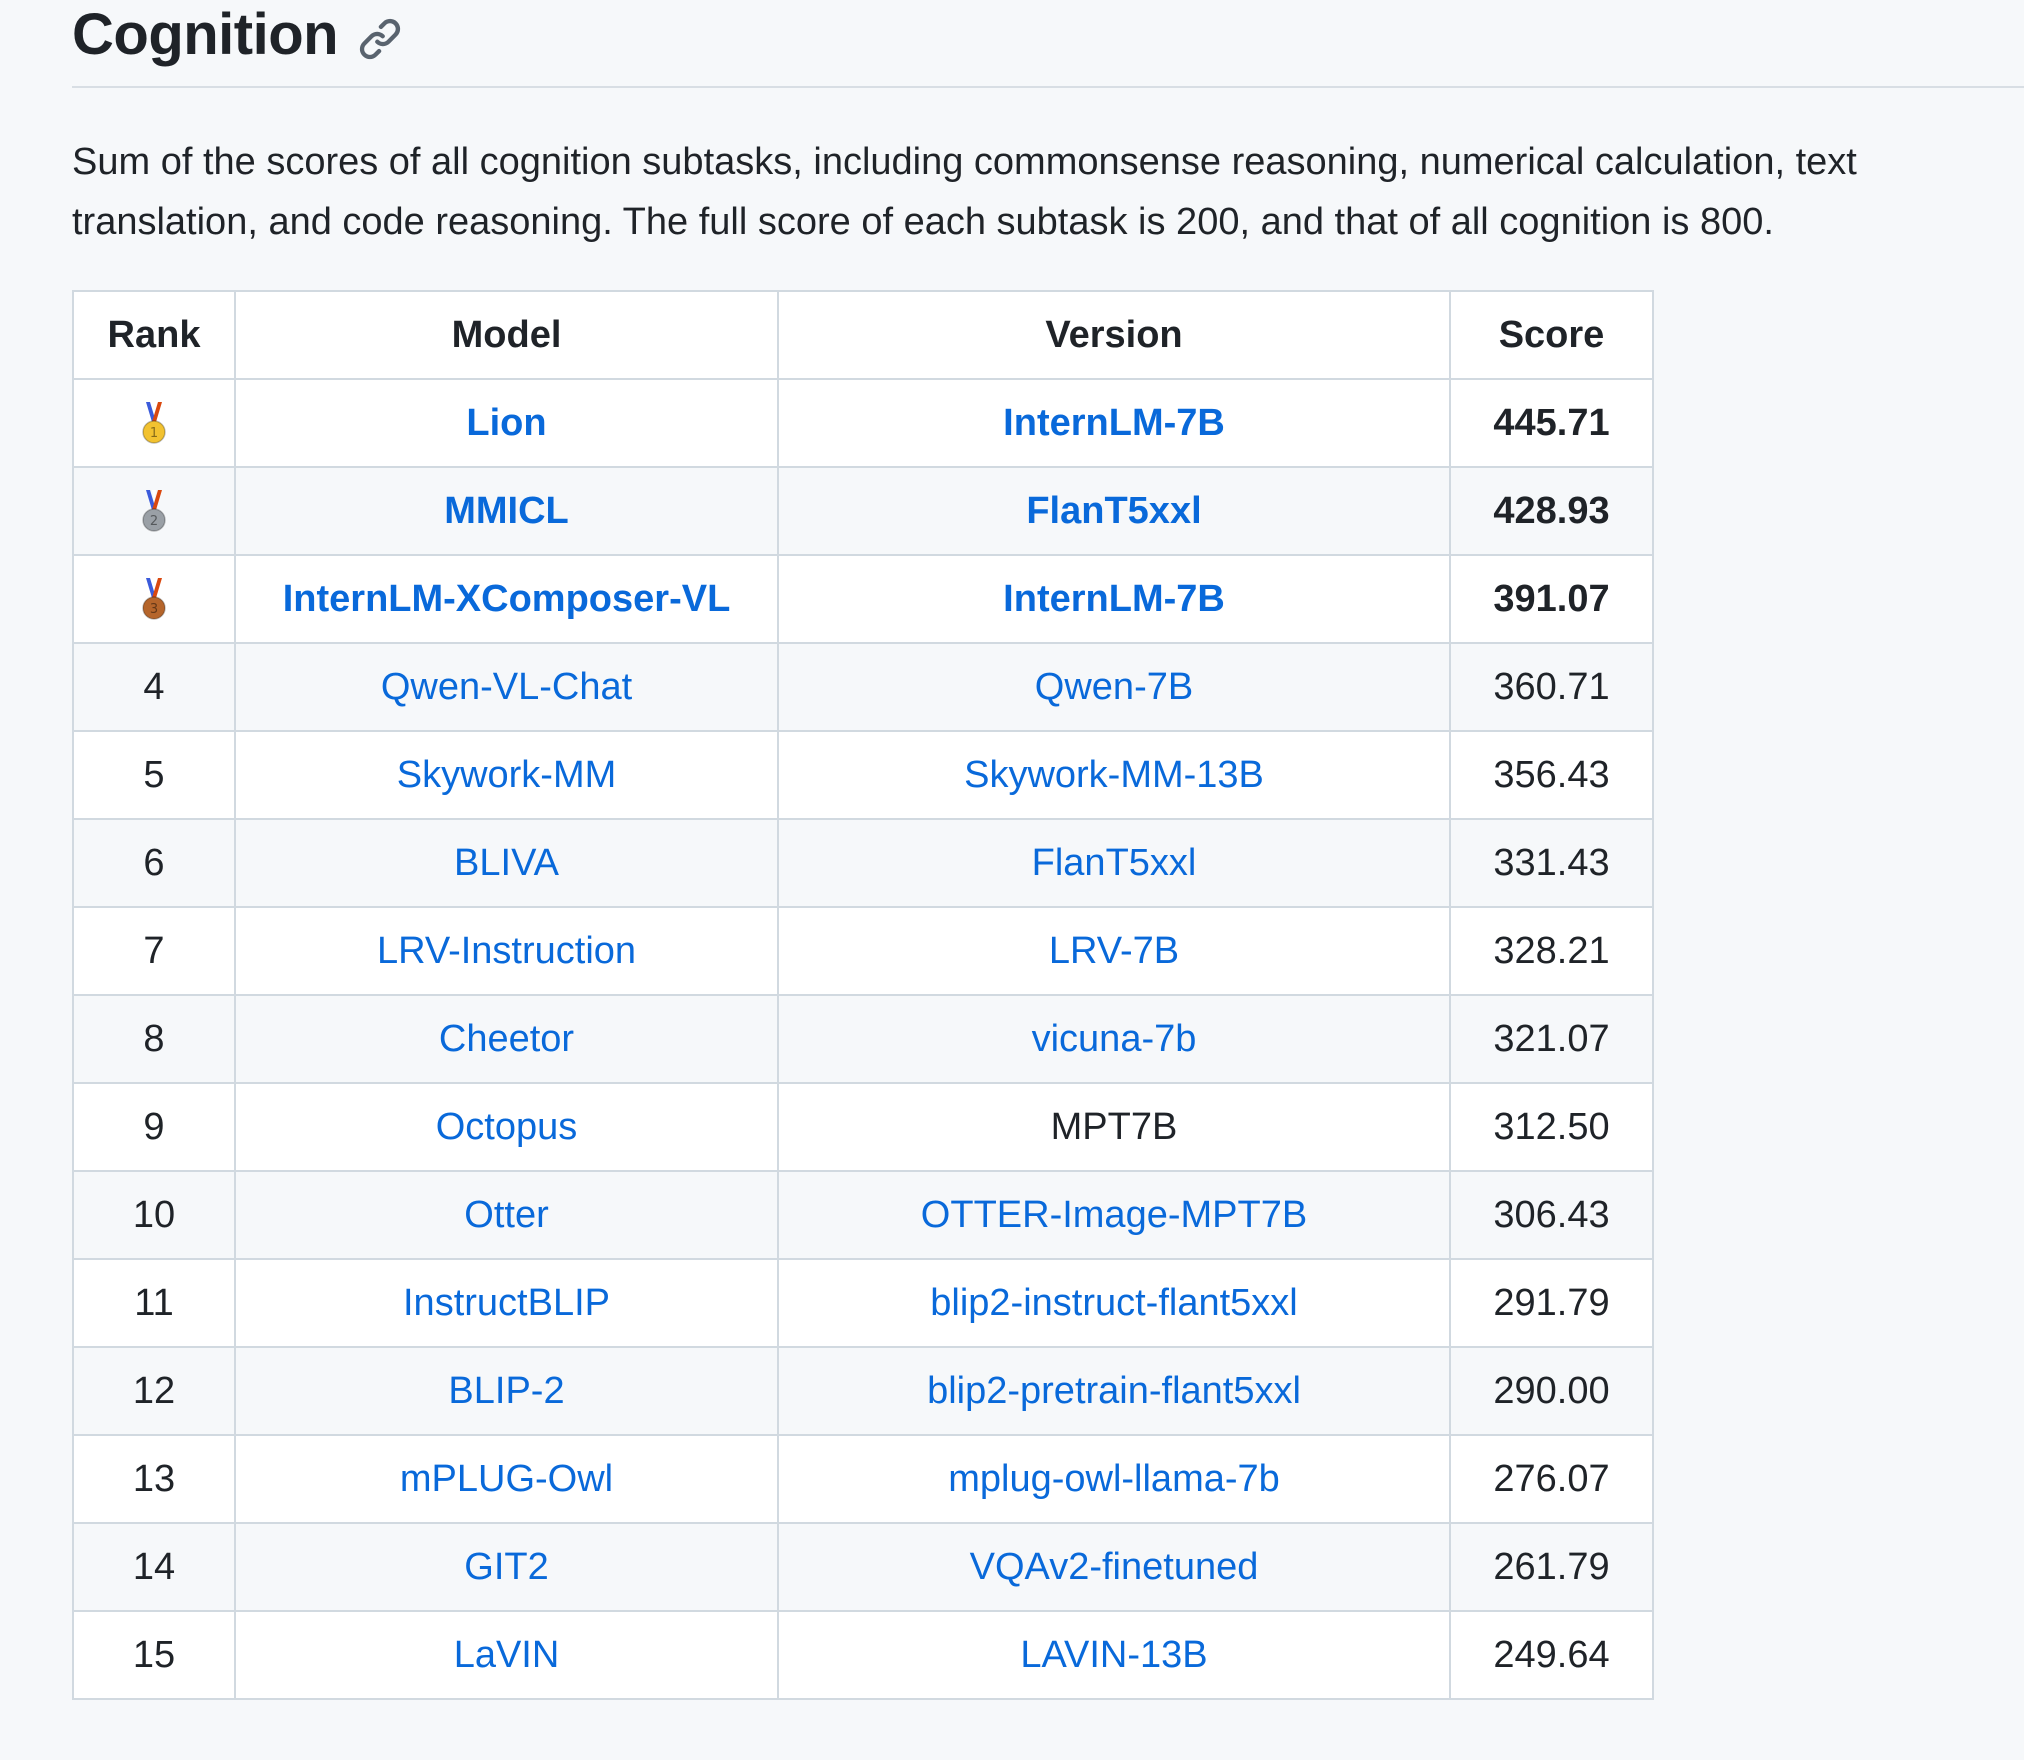  What do you see at coordinates (506, 863) in the screenshot?
I see `model-link: BLIVA` at bounding box center [506, 863].